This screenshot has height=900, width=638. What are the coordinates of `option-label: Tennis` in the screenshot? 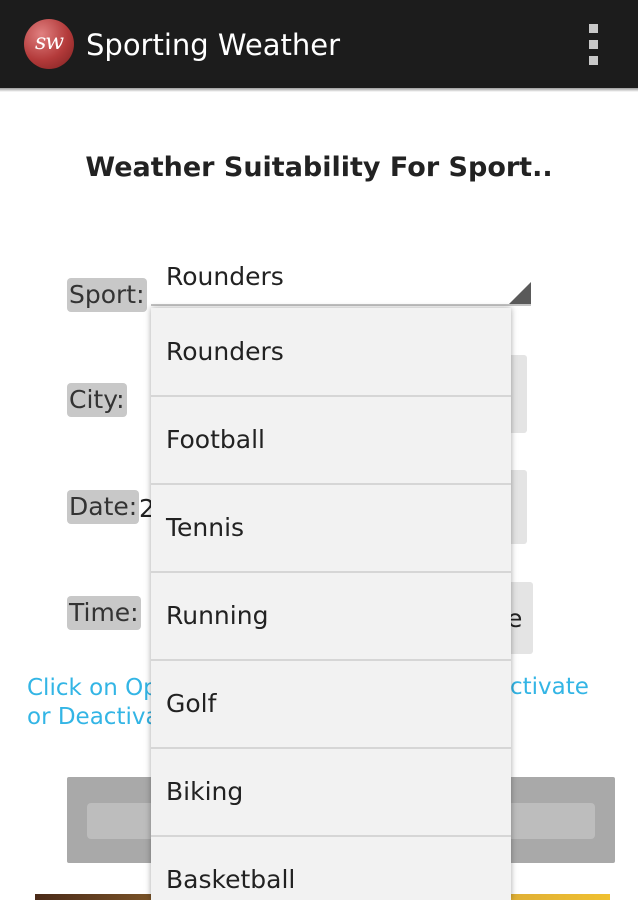 It's located at (205, 527).